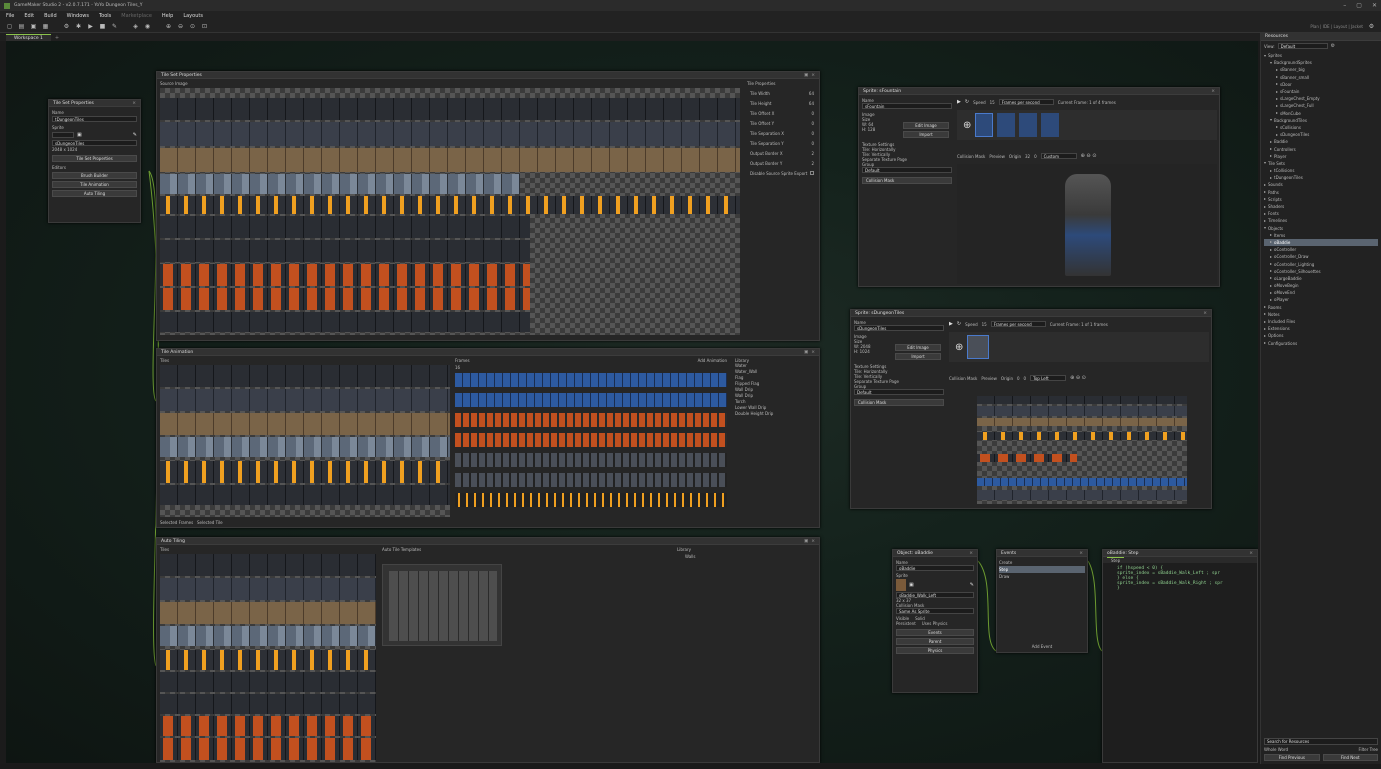  What do you see at coordinates (1035, 156) in the screenshot?
I see `origin-y: 0` at bounding box center [1035, 156].